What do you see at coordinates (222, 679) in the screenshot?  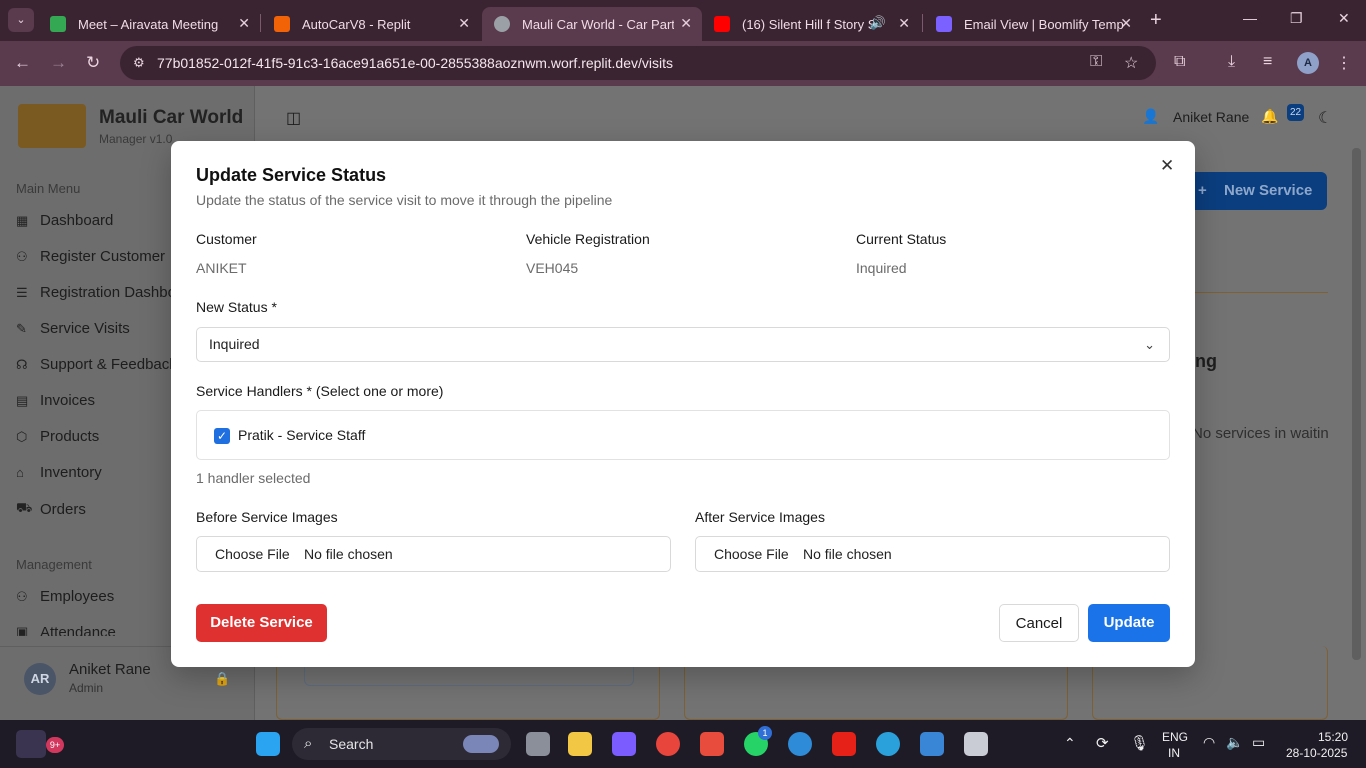 I see `lock-icon: 🔒` at bounding box center [222, 679].